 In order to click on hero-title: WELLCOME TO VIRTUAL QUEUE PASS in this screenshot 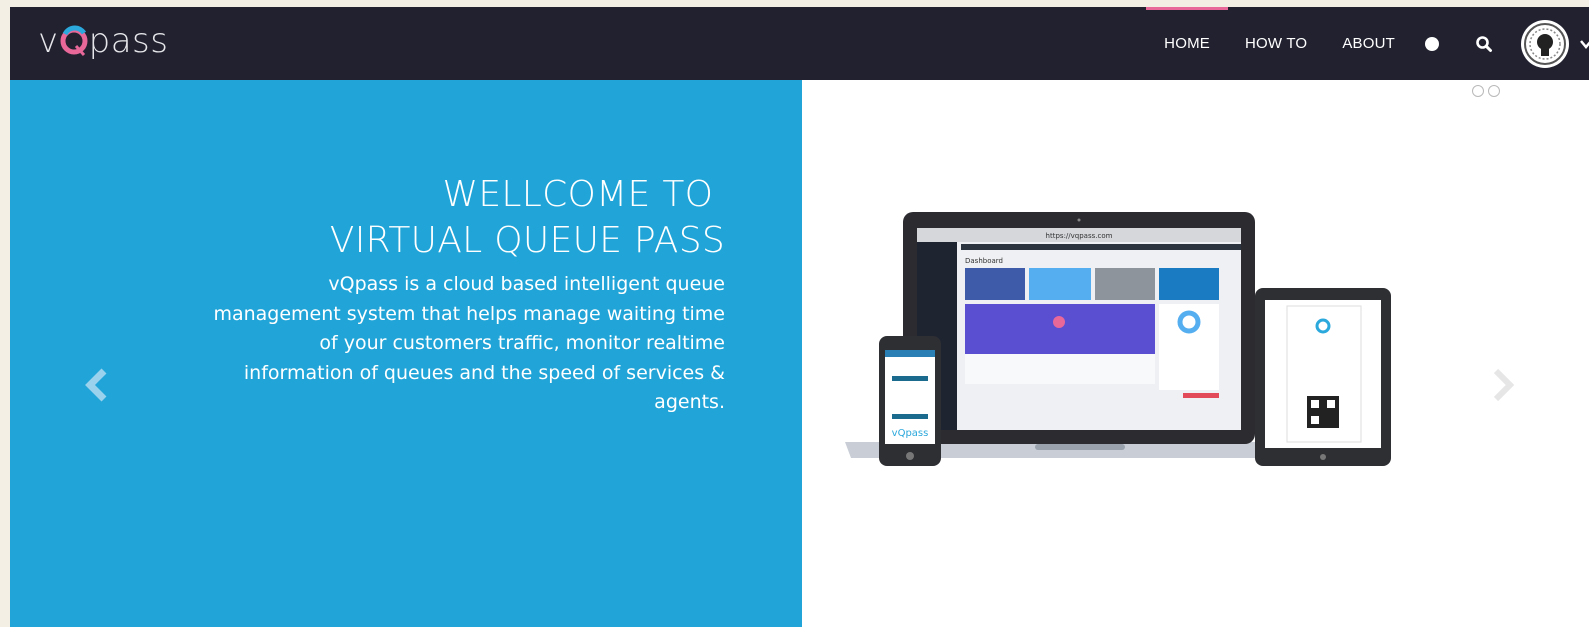, I will do `click(527, 218)`.